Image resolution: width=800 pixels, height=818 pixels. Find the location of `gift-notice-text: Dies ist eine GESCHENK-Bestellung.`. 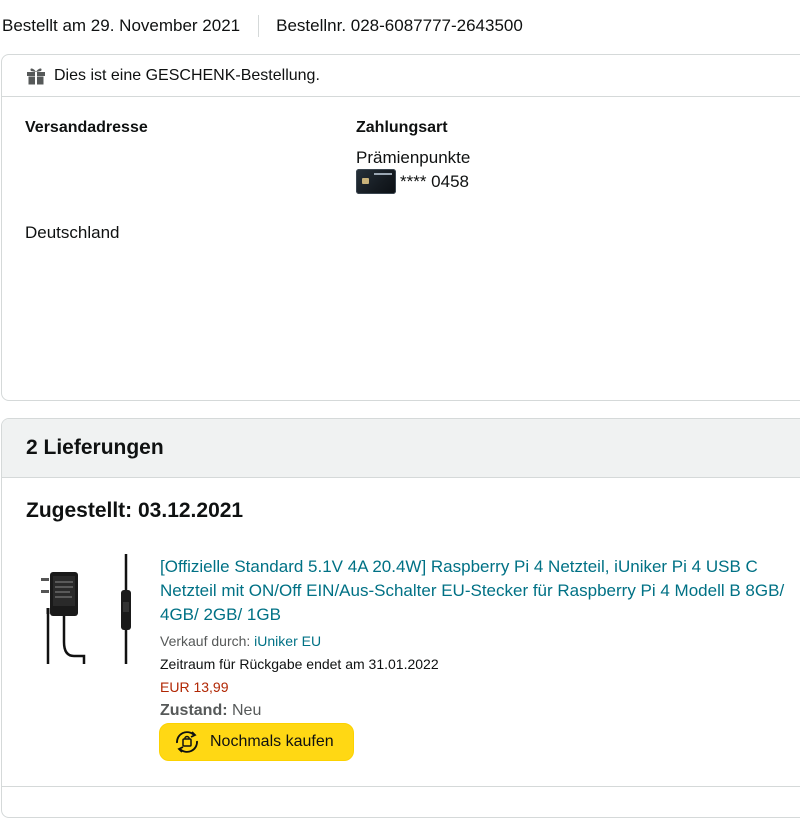

gift-notice-text: Dies ist eine GESCHENK-Bestellung. is located at coordinates (187, 75).